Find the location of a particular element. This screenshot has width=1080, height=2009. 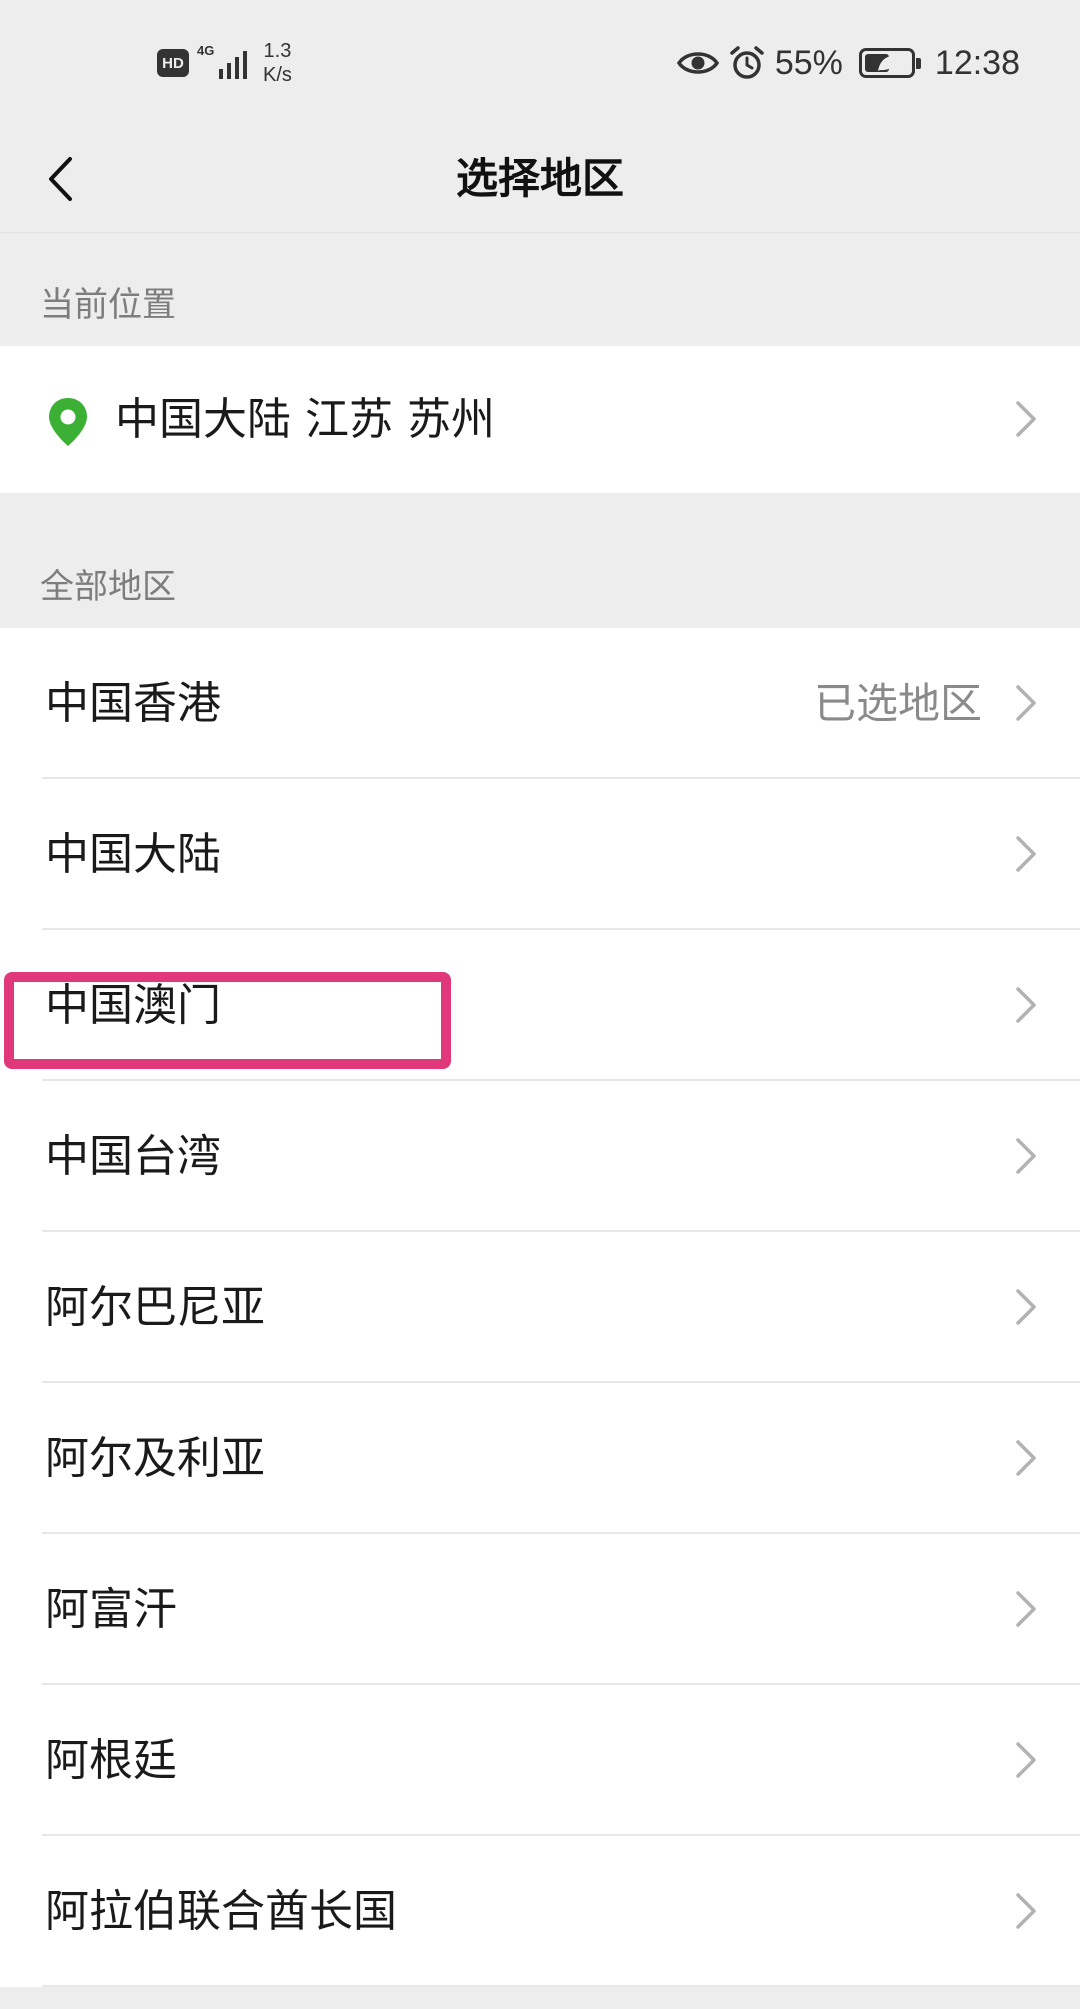

region-label: 中国澳门 is located at coordinates (133, 1005).